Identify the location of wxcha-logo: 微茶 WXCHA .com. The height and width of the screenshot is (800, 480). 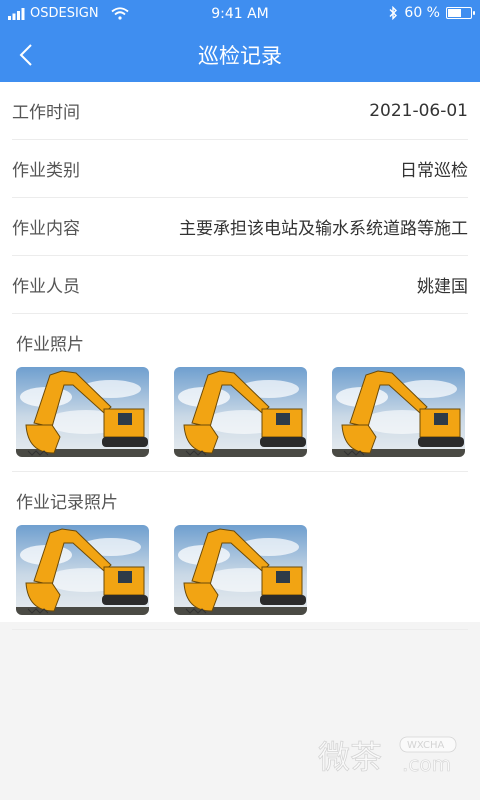
(387, 756).